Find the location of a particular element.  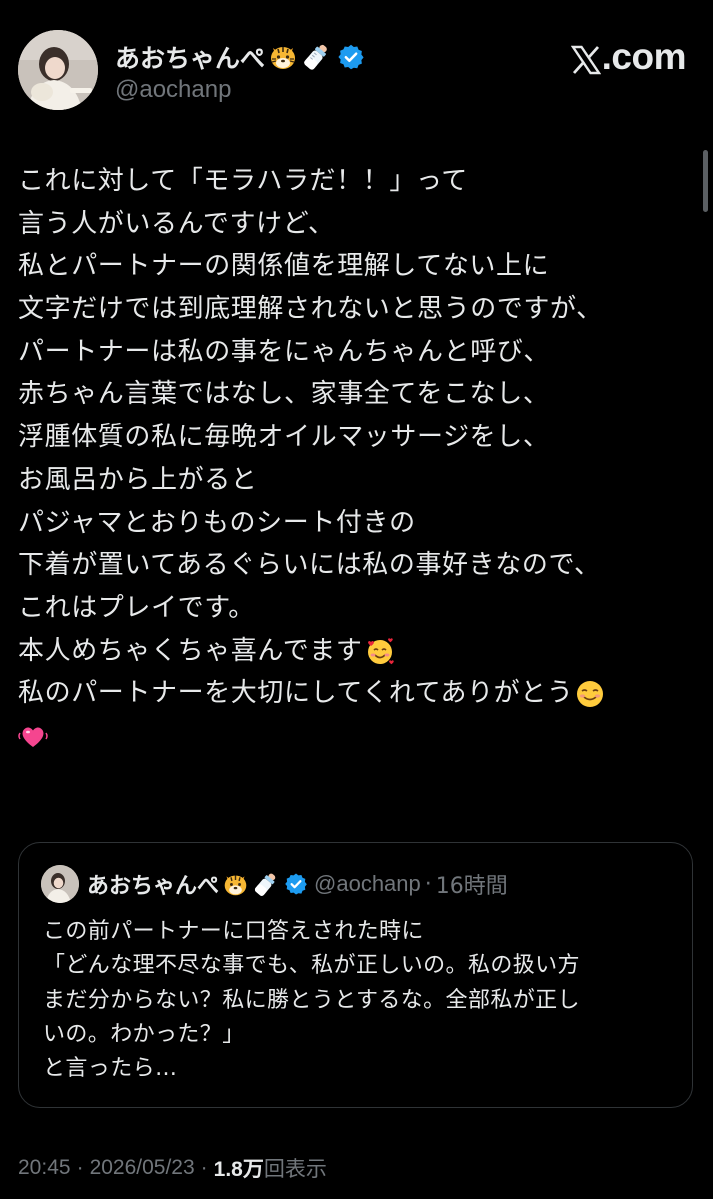

views-label: 回表示 is located at coordinates (295, 1169).